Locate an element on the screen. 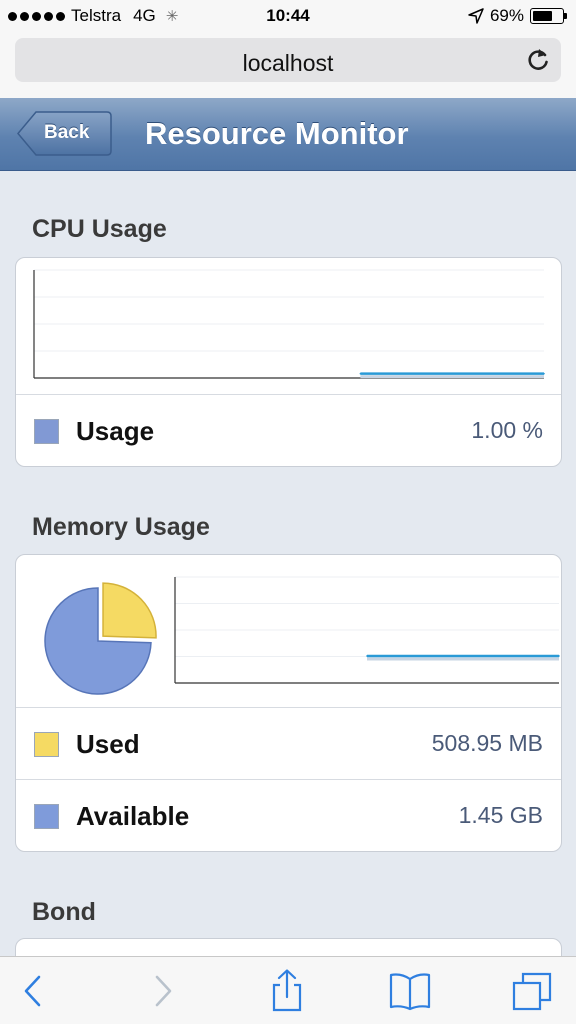 This screenshot has height=1024, width=576. share-icon is located at coordinates (287, 991).